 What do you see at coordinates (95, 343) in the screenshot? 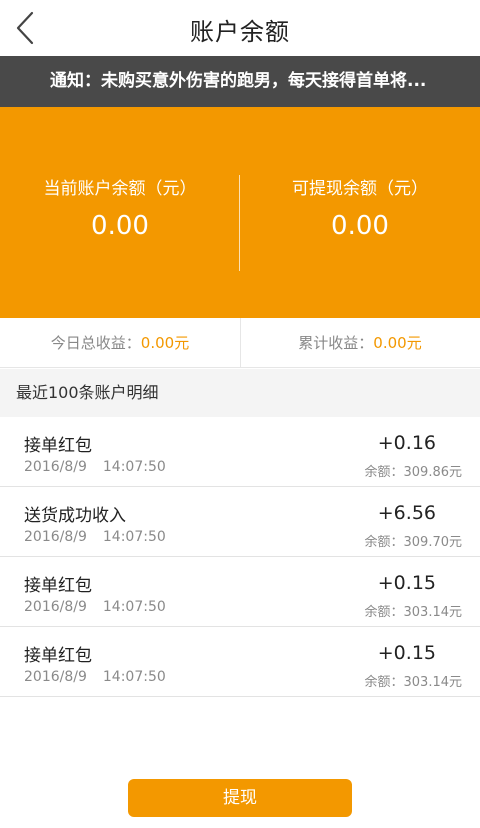
I see `today-earnings-label: 今日总收益：` at bounding box center [95, 343].